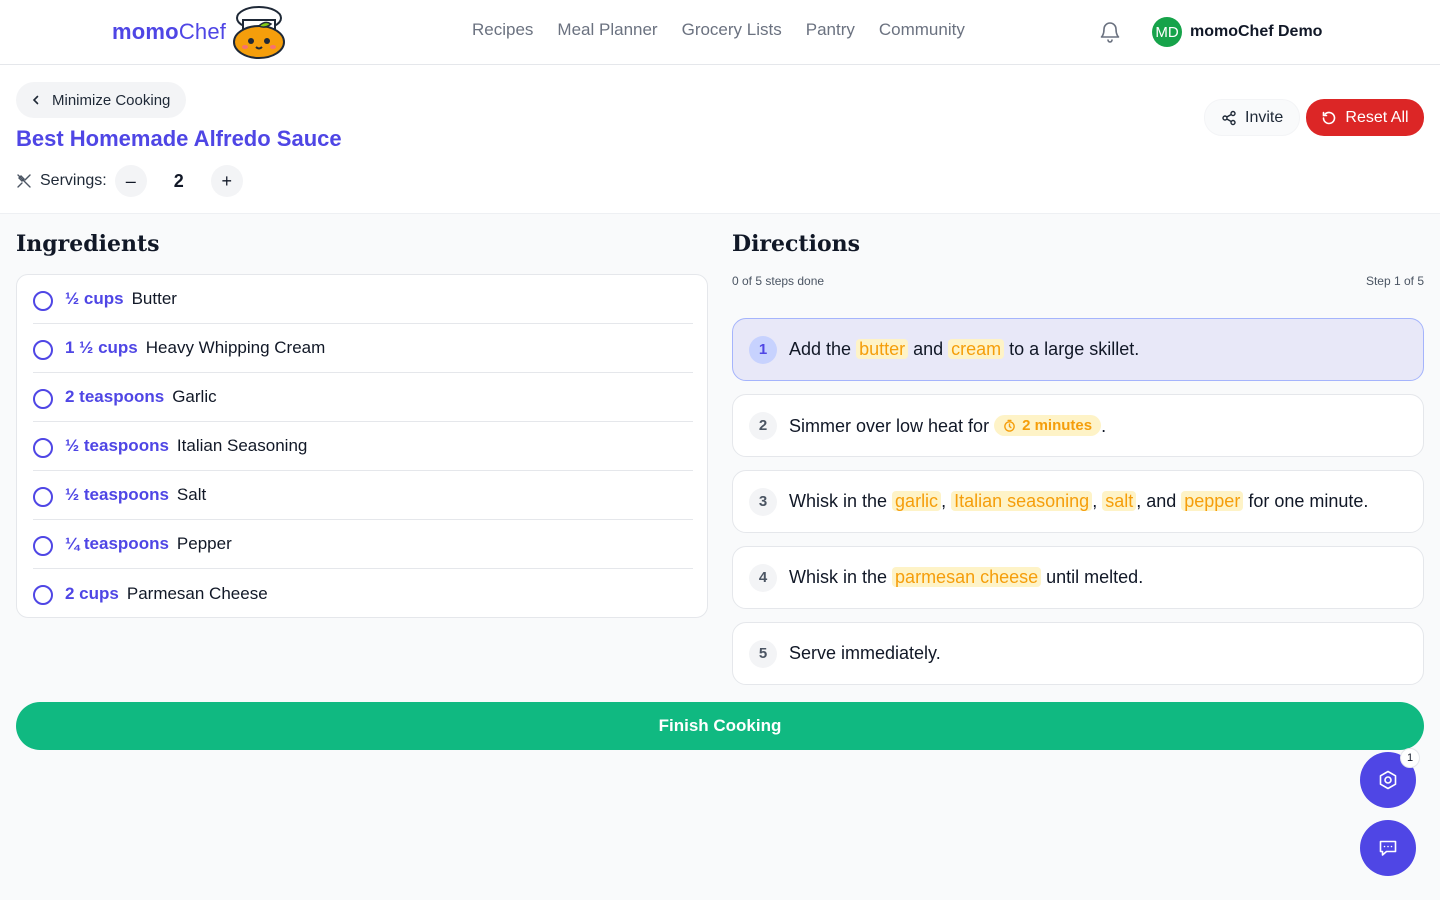 The height and width of the screenshot is (900, 1440). I want to click on plus-icon: +, so click(226, 180).